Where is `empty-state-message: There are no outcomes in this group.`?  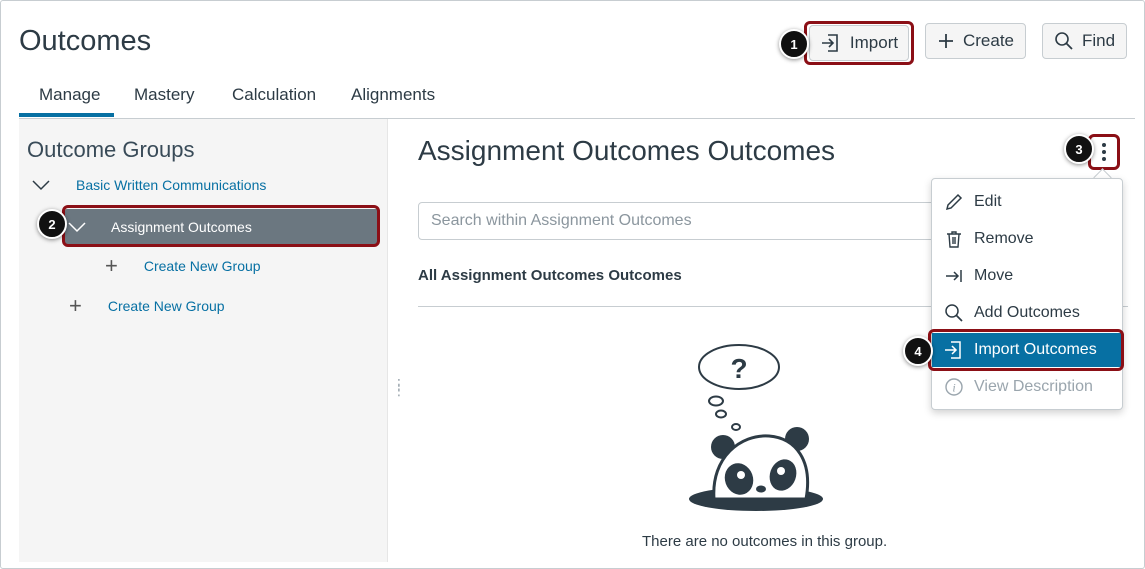
empty-state-message: There are no outcomes in this group. is located at coordinates (765, 541).